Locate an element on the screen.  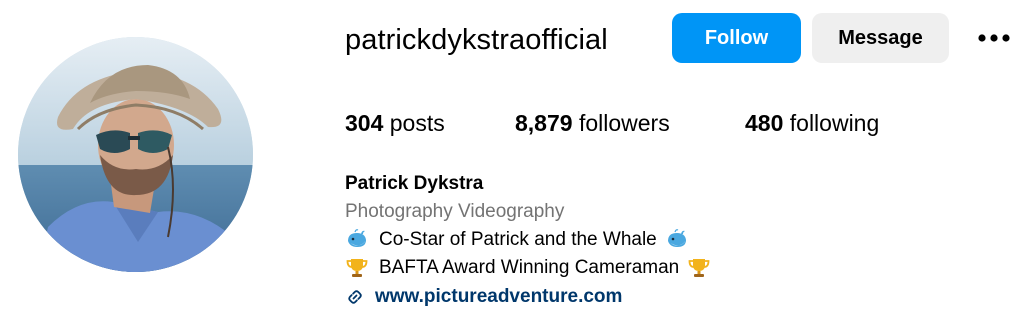
posts-count: 304 is located at coordinates (364, 123).